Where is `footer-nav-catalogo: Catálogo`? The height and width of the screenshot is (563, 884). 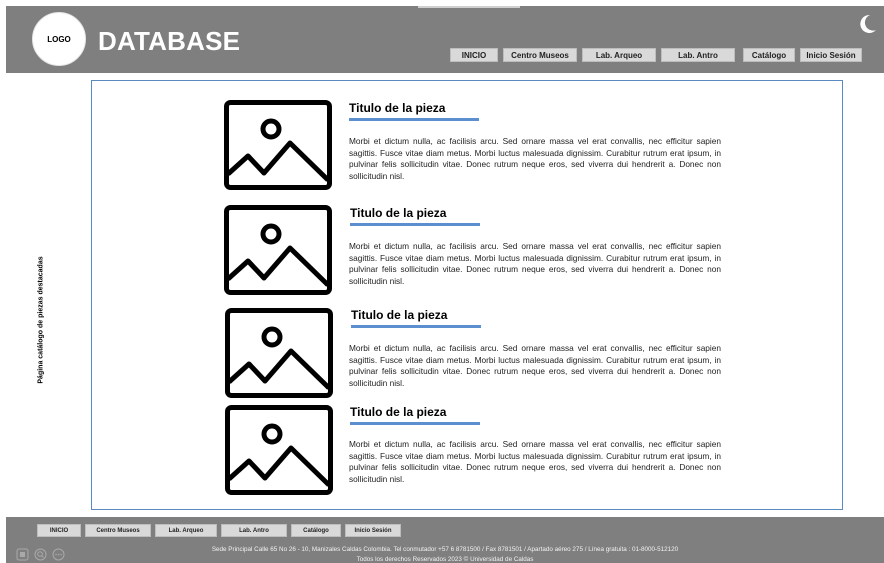 footer-nav-catalogo: Catálogo is located at coordinates (316, 530).